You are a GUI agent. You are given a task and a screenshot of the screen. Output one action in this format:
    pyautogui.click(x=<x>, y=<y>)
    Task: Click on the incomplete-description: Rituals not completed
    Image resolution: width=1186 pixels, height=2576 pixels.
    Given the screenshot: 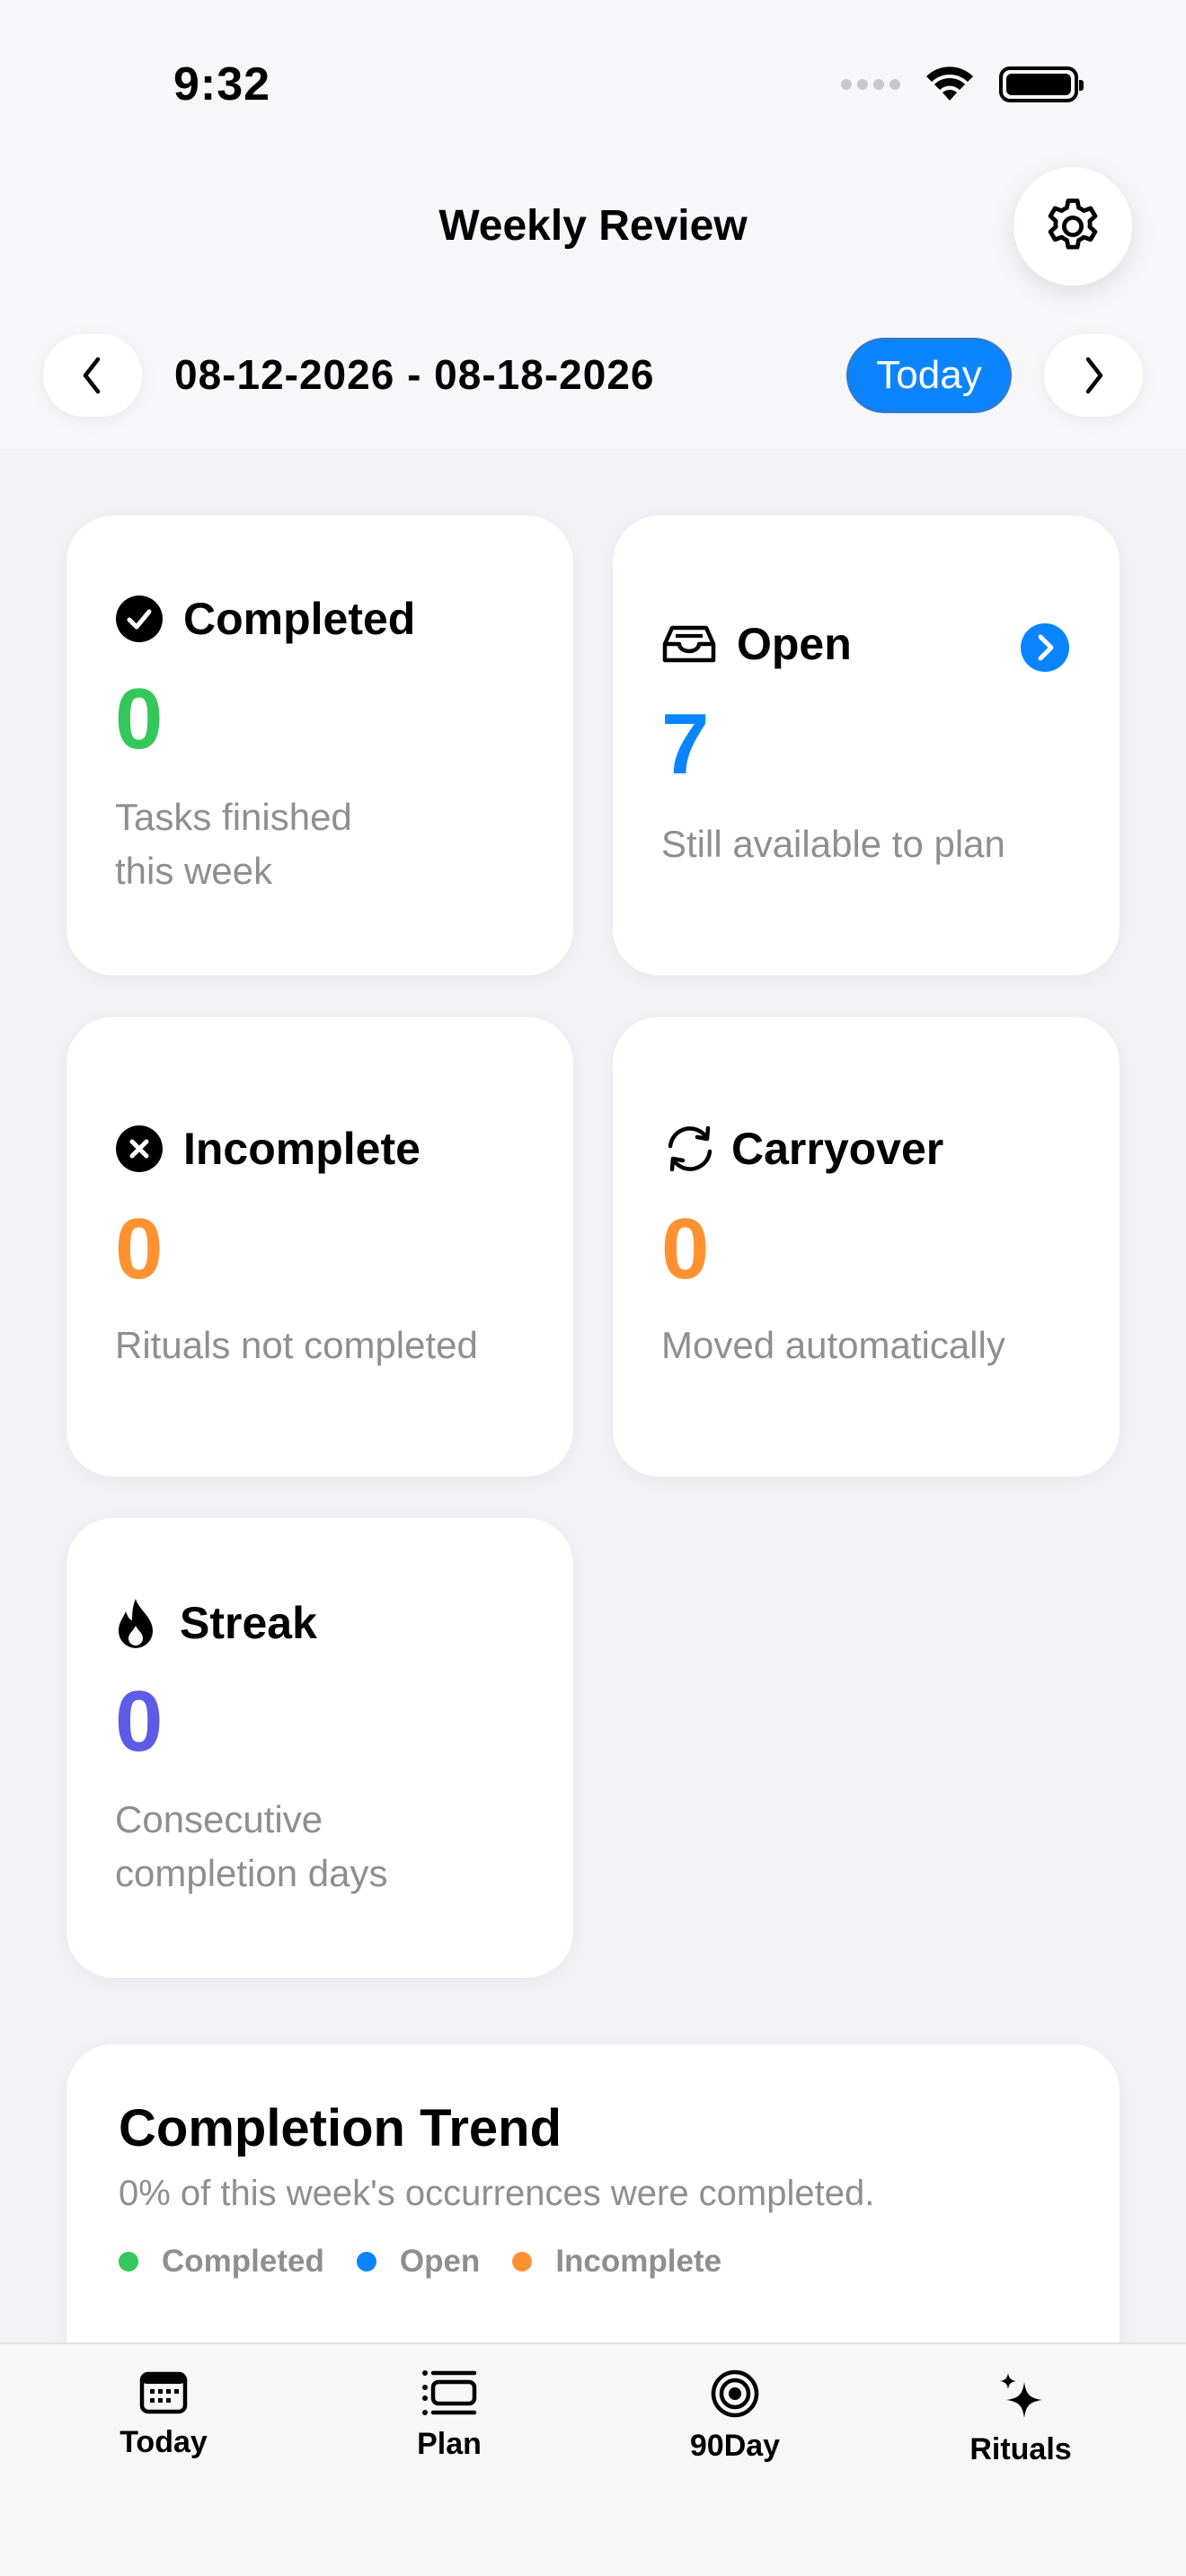 What is the action you would take?
    pyautogui.click(x=296, y=1345)
    